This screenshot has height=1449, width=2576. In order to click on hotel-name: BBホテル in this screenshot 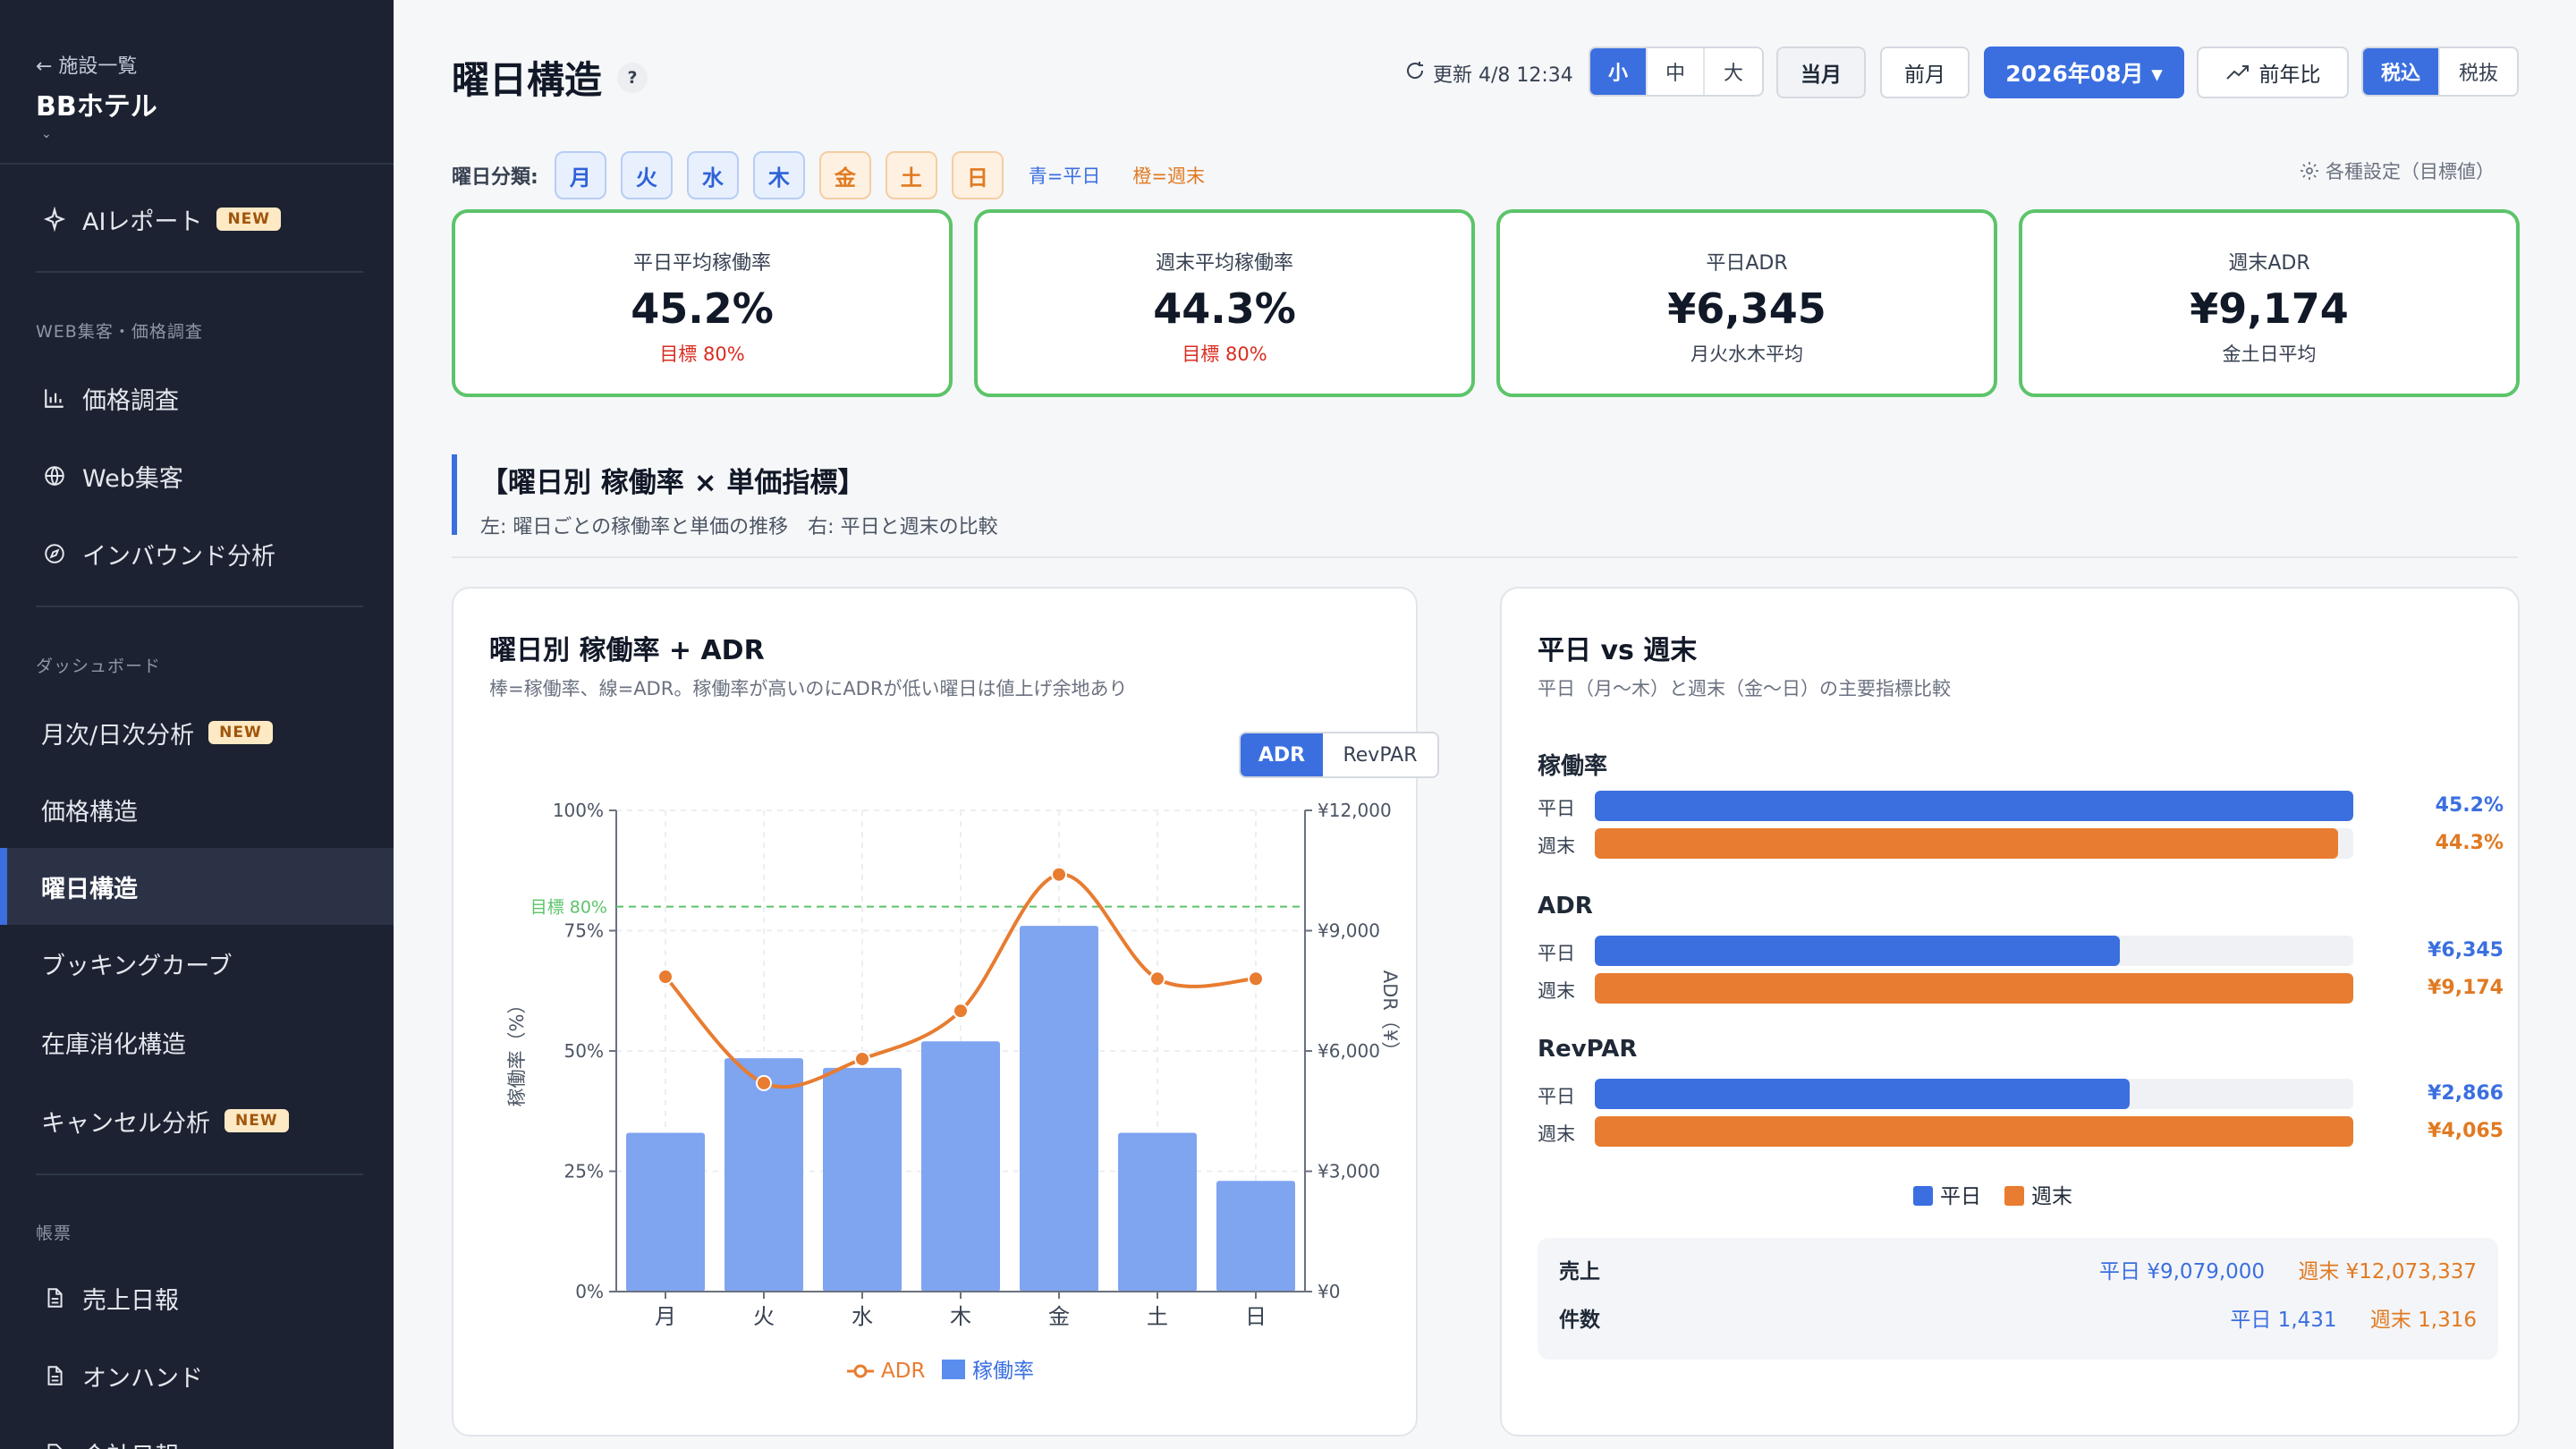, I will do `click(197, 103)`.